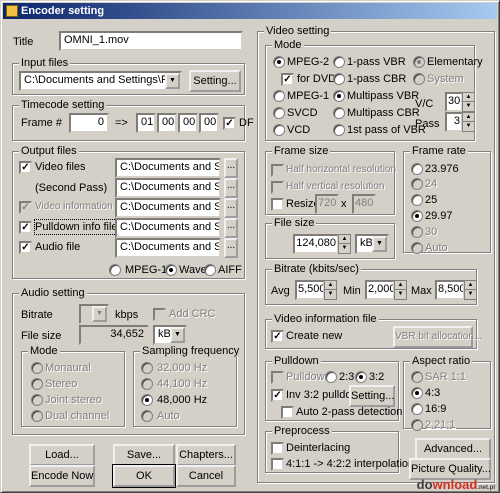 The width and height of the screenshot is (500, 493). I want to click on tc-ss-input: 00, so click(188, 123).